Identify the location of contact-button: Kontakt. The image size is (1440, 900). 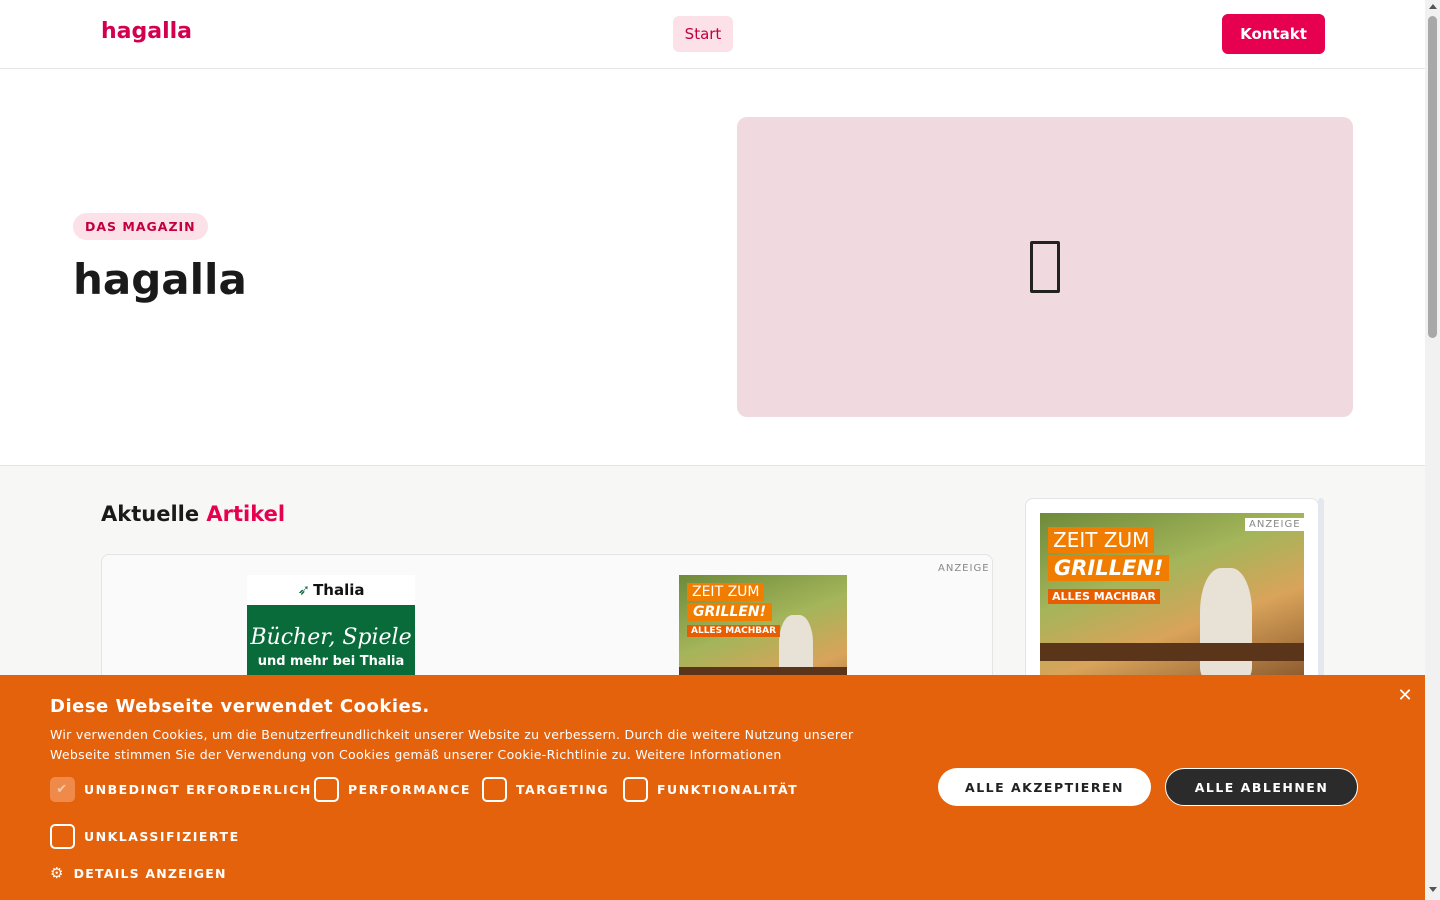
(1273, 34).